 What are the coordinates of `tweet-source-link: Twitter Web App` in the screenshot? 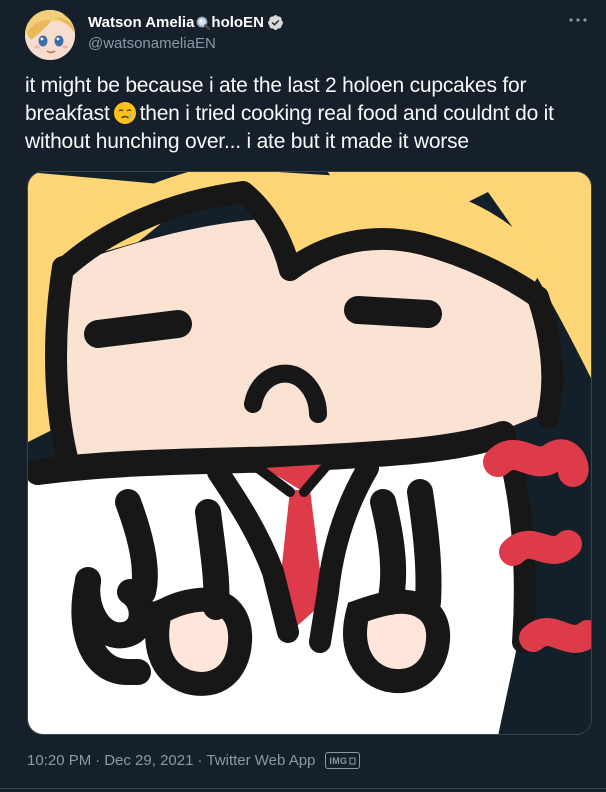 It's located at (260, 760).